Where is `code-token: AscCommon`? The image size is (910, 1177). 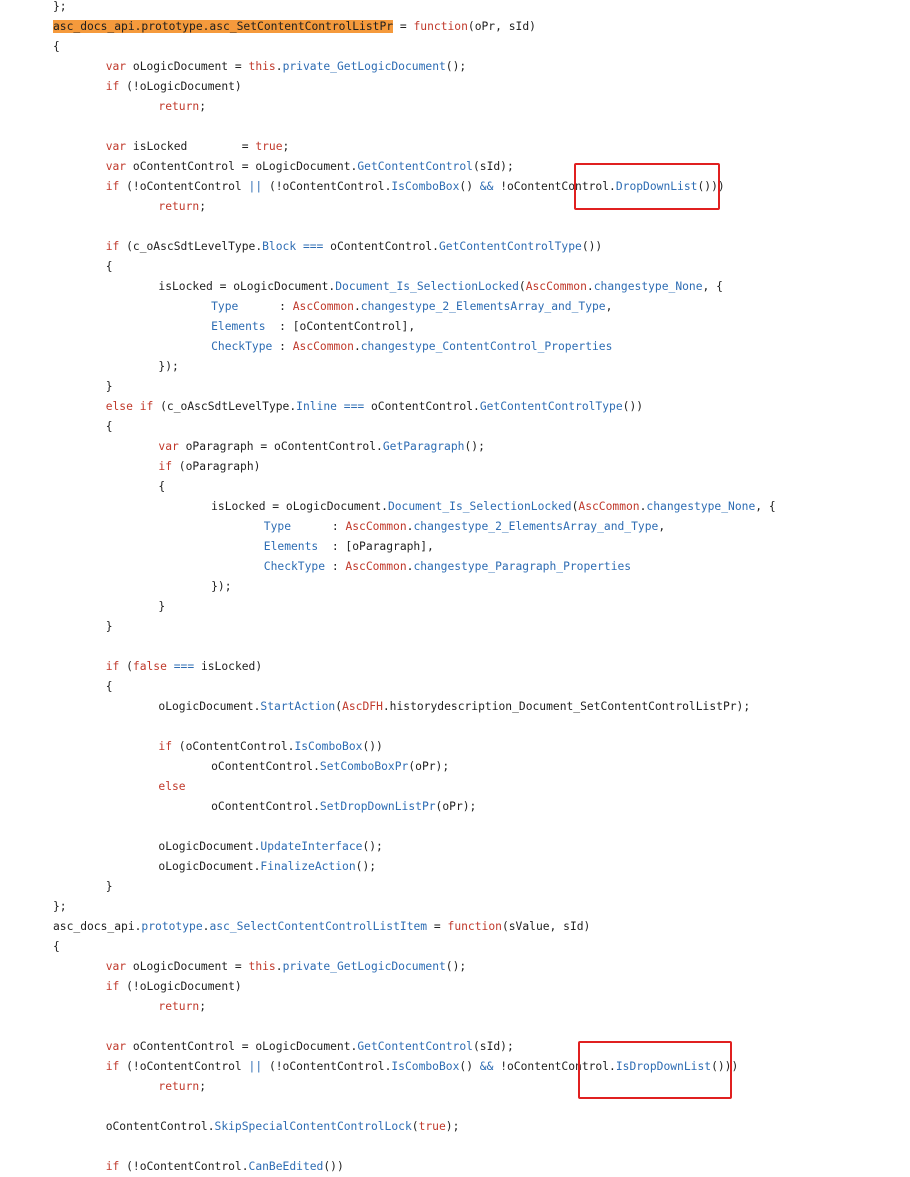 code-token: AscCommon is located at coordinates (376, 566).